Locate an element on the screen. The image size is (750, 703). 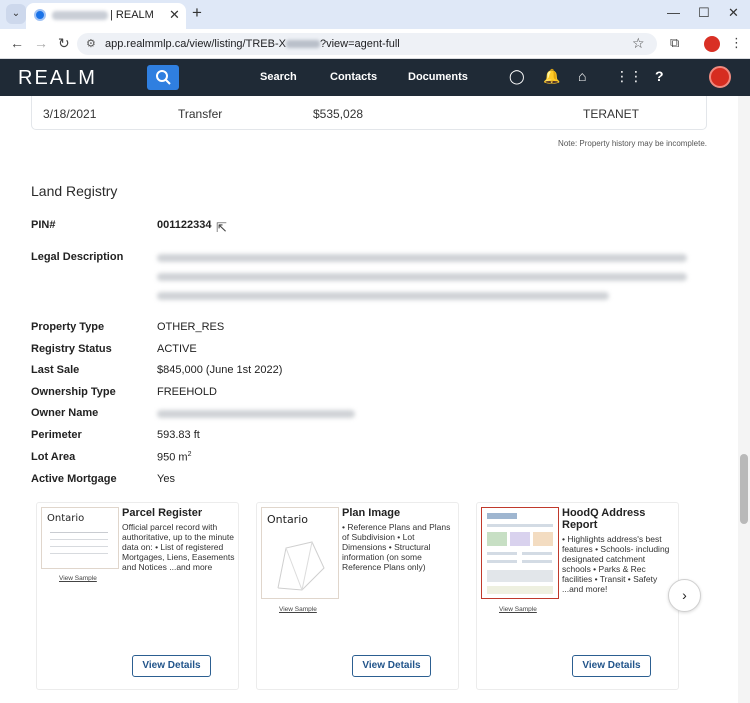
home-icon: ⌂ is located at coordinates (582, 76).